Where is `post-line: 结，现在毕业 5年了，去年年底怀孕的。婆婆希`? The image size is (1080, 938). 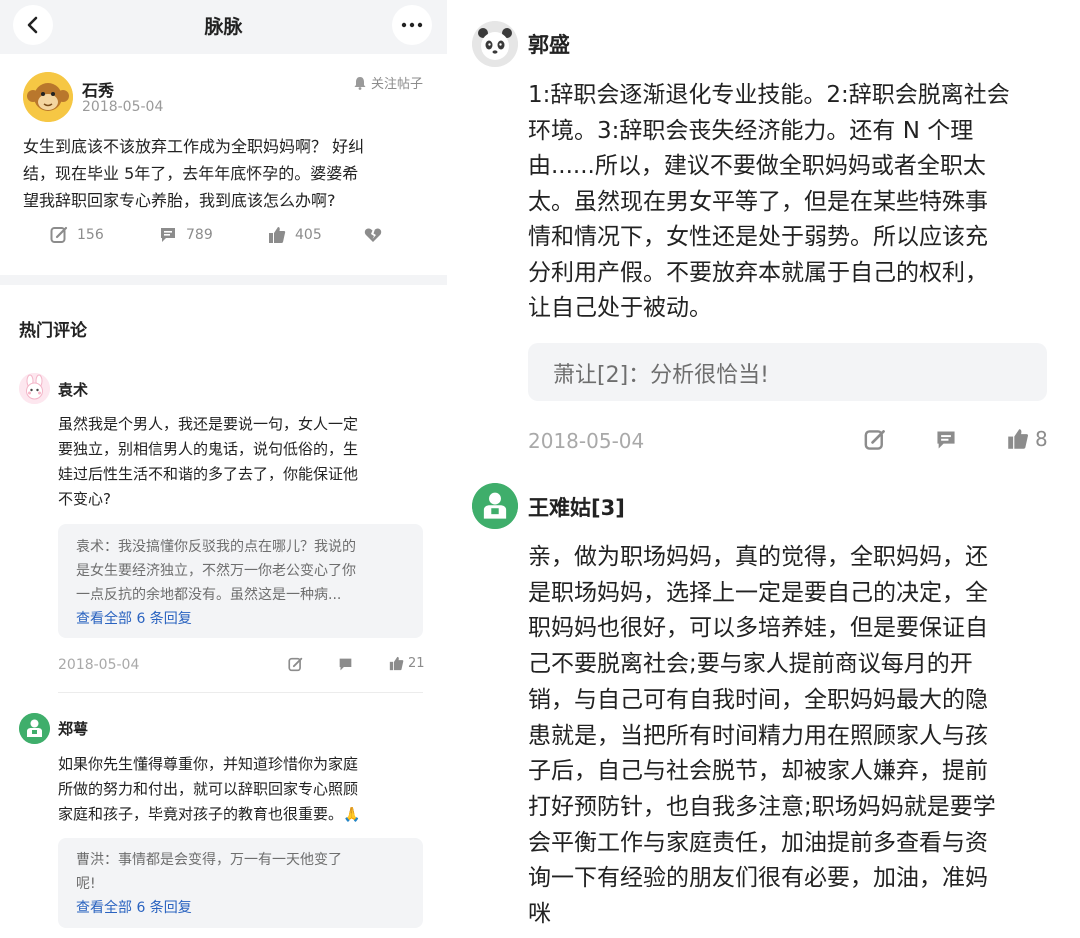 post-line: 结，现在毕业 5年了，去年年底怀孕的。婆婆希 is located at coordinates (191, 173).